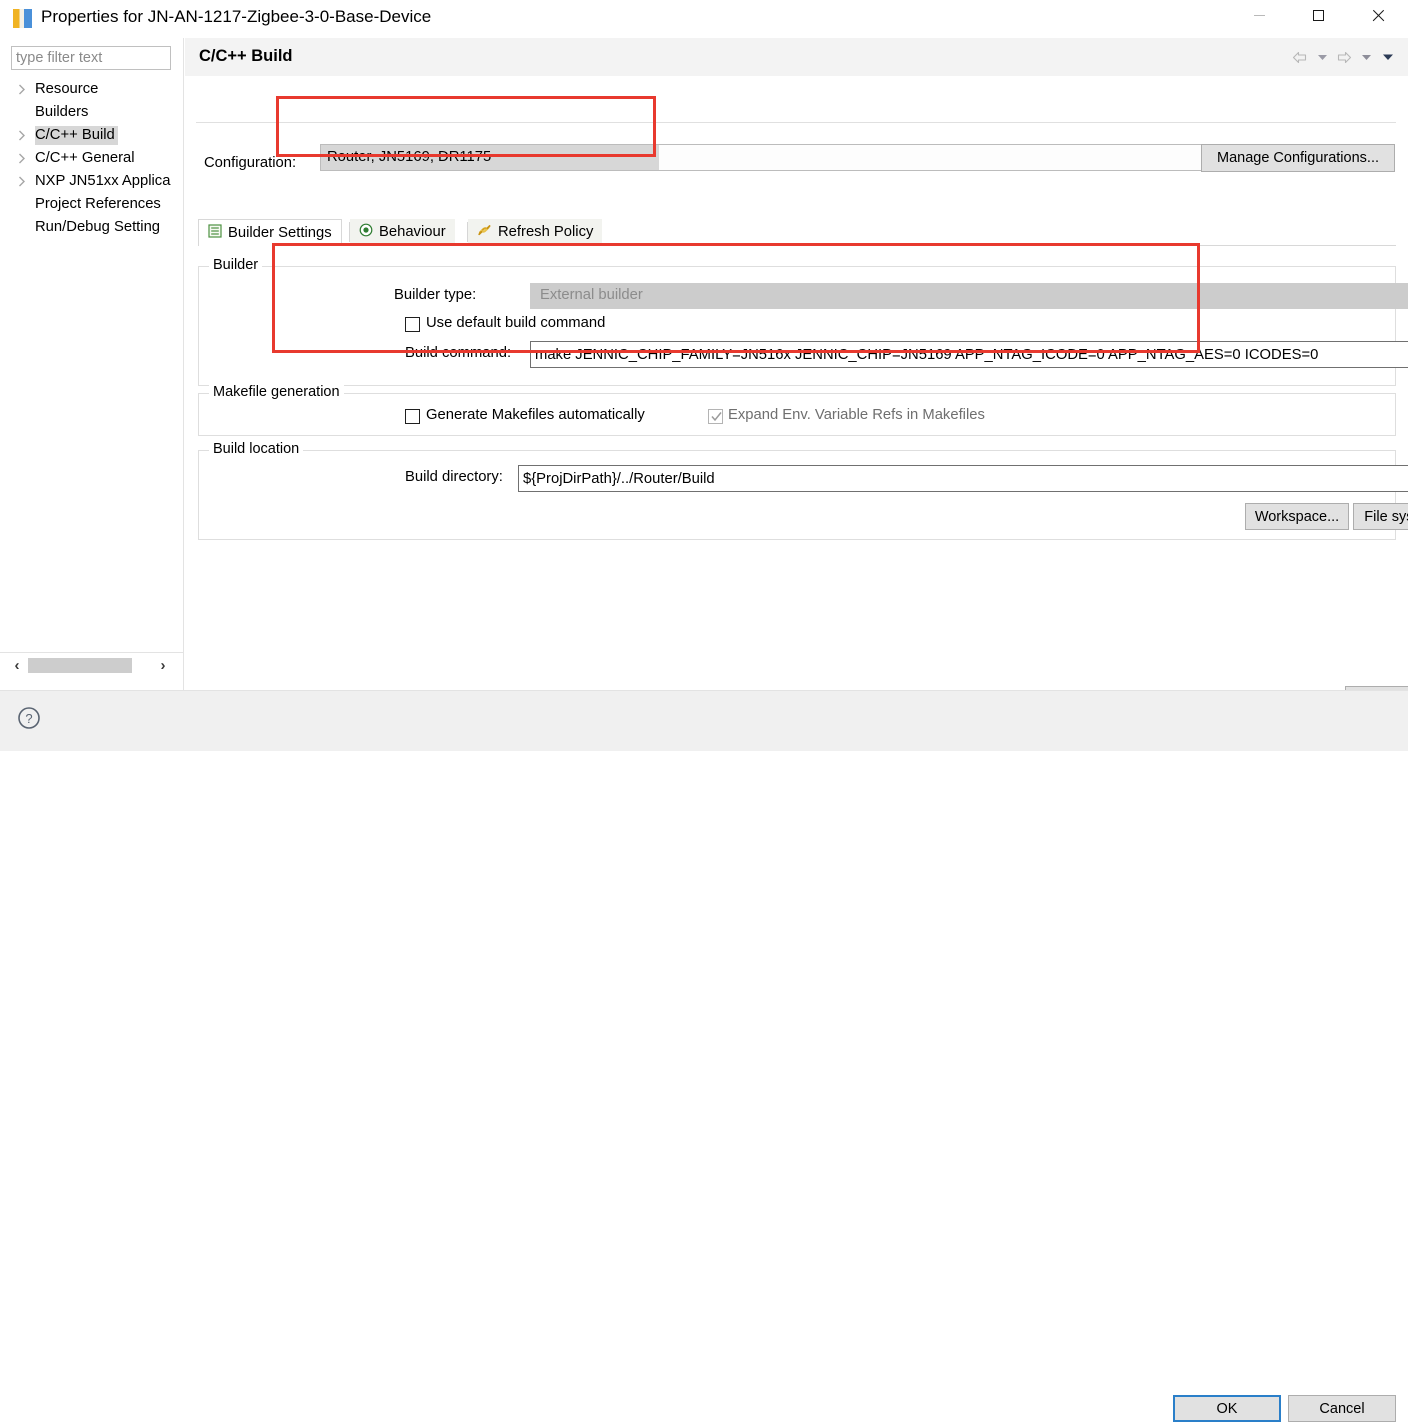  What do you see at coordinates (412, 232) in the screenshot?
I see `tab-label: Behaviour` at bounding box center [412, 232].